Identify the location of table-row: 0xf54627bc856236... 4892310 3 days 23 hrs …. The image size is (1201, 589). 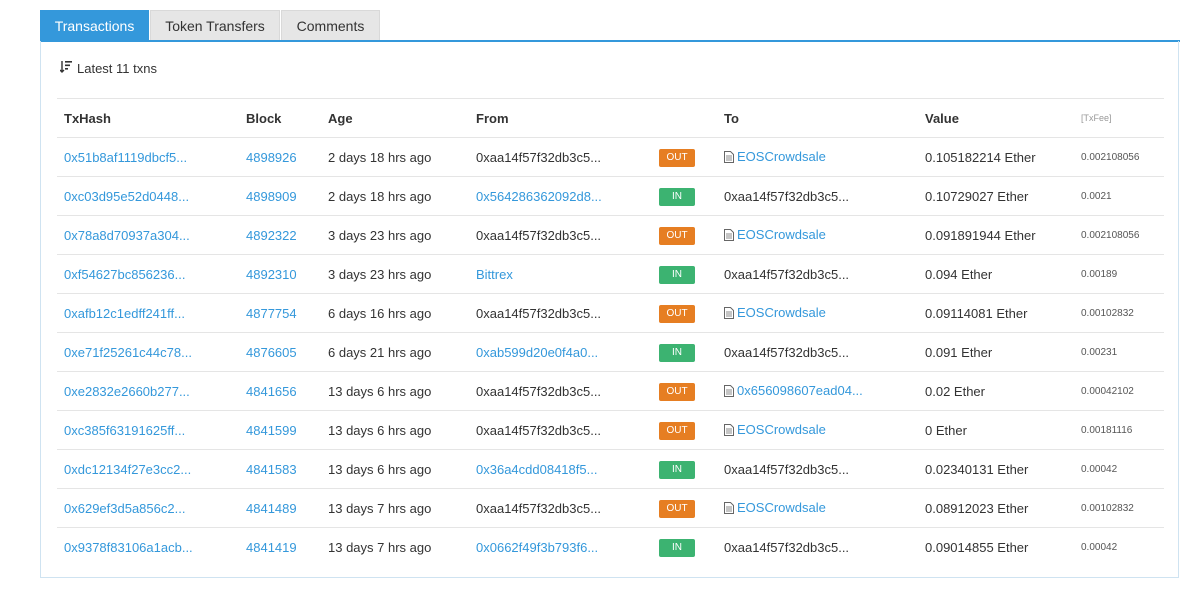
(610, 274).